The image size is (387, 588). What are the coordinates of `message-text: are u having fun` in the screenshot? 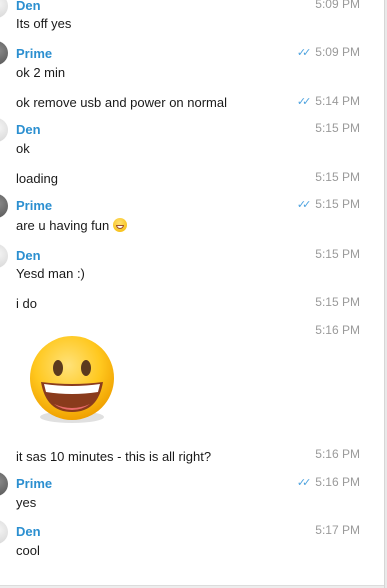 It's located at (63, 225).